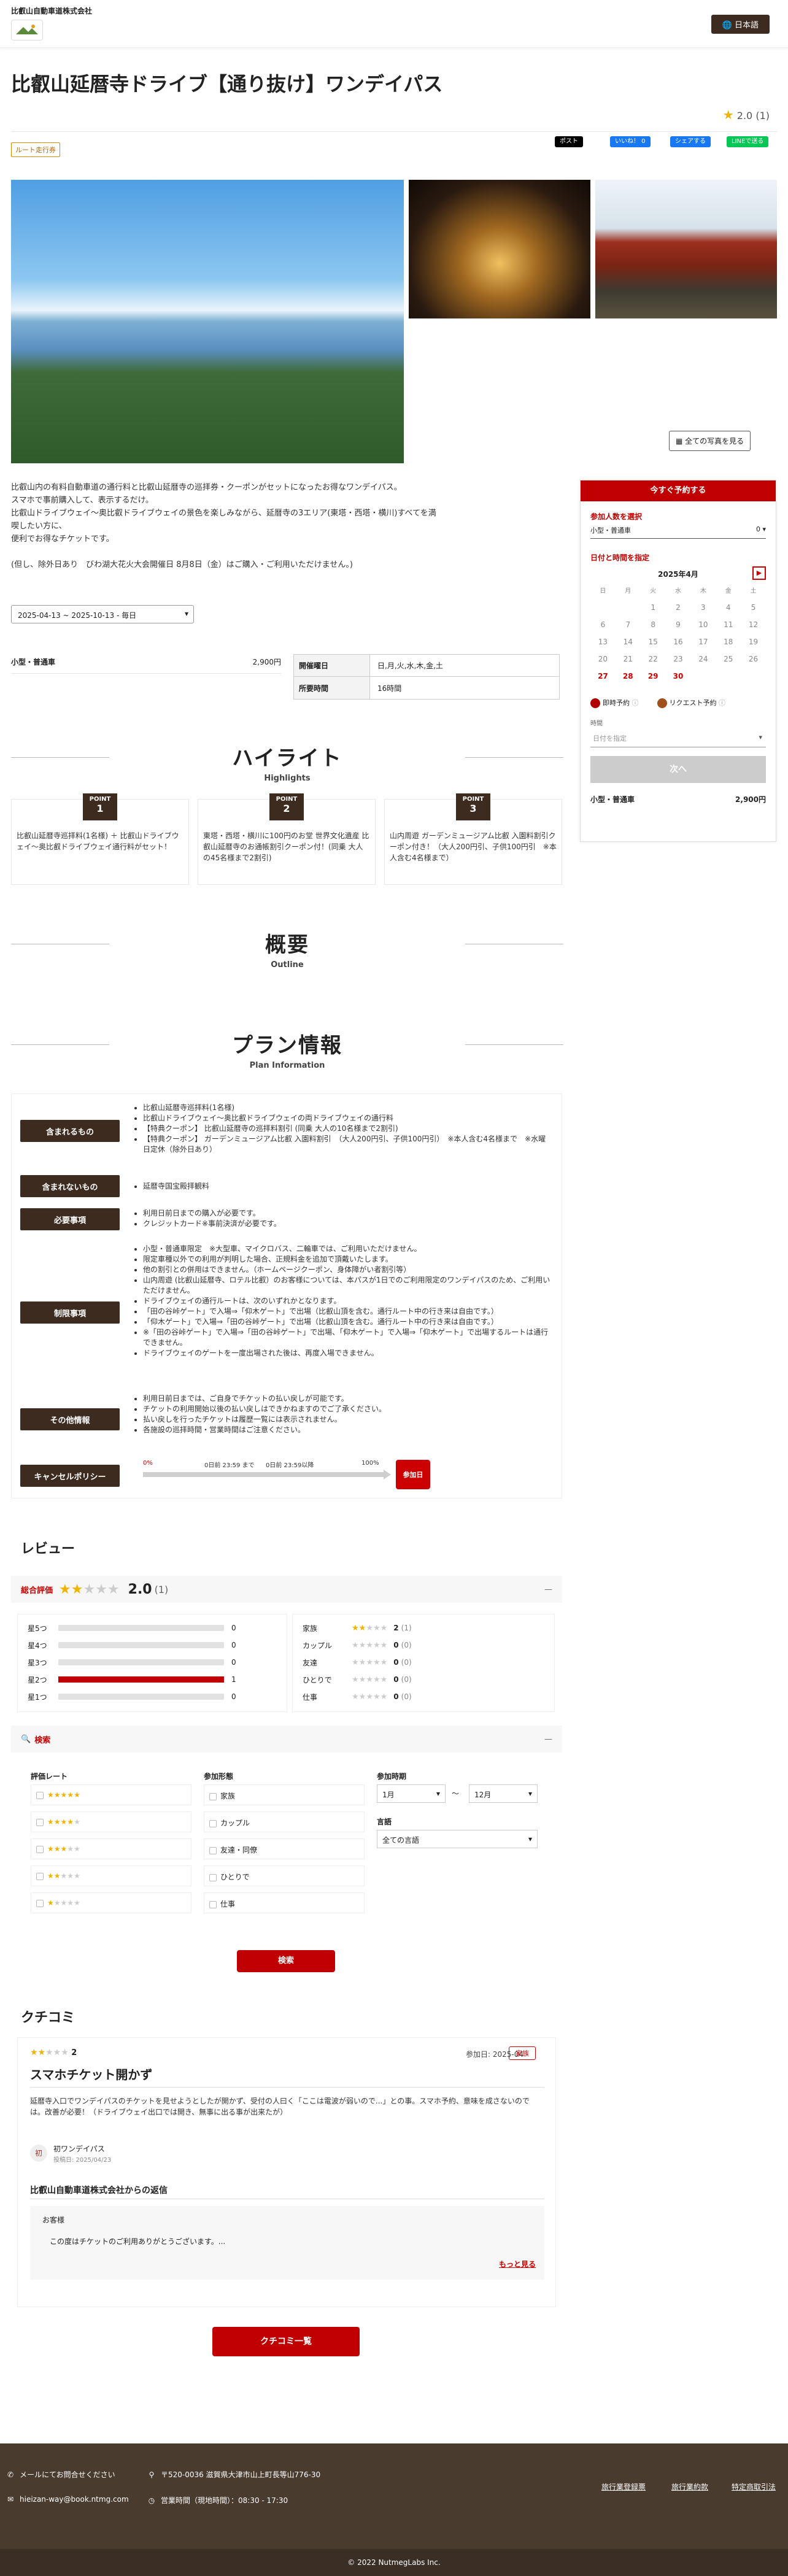  Describe the element at coordinates (678, 532) in the screenshot. I see `pax-select: 小型・普通車 0 ▾` at that location.